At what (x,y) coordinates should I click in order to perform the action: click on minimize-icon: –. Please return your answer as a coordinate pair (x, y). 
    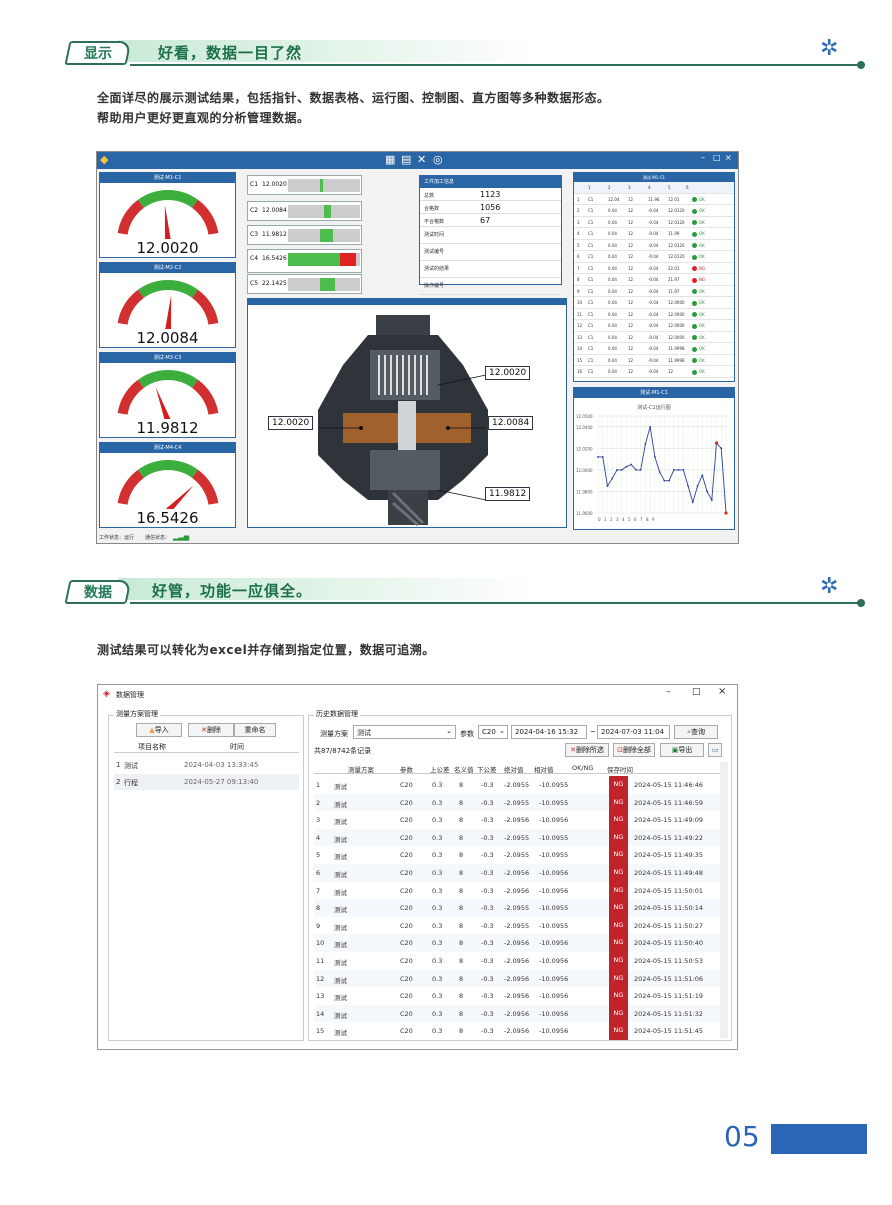
    Looking at the image, I should click on (703, 157).